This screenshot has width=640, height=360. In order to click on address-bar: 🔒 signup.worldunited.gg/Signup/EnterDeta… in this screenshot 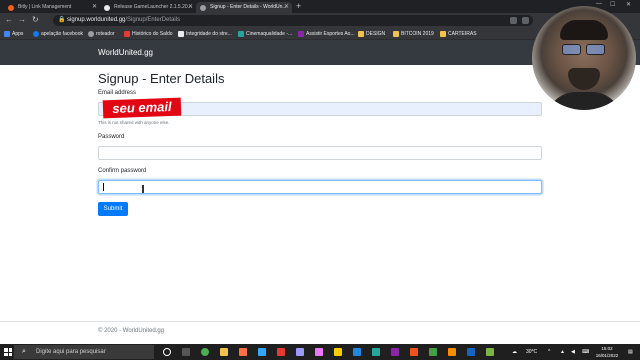, I will do `click(293, 20)`.